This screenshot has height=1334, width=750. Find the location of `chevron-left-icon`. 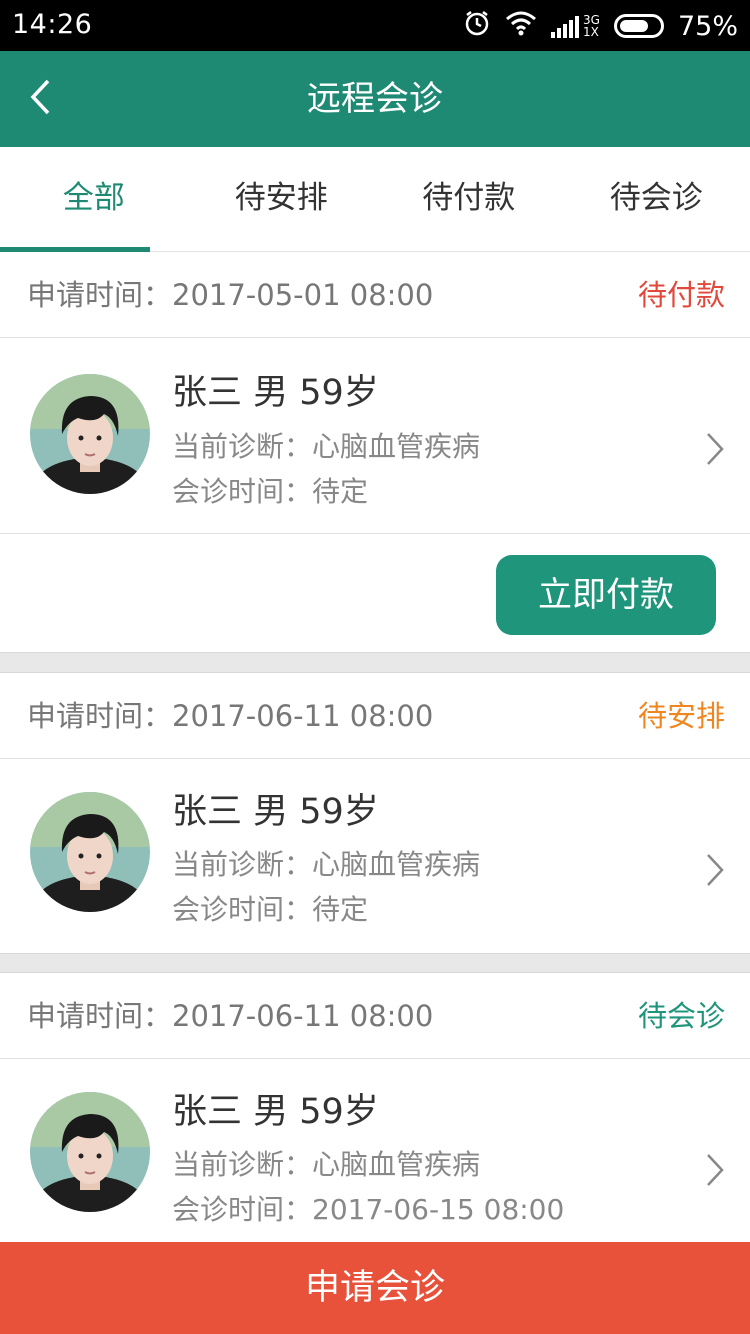

chevron-left-icon is located at coordinates (40, 99).